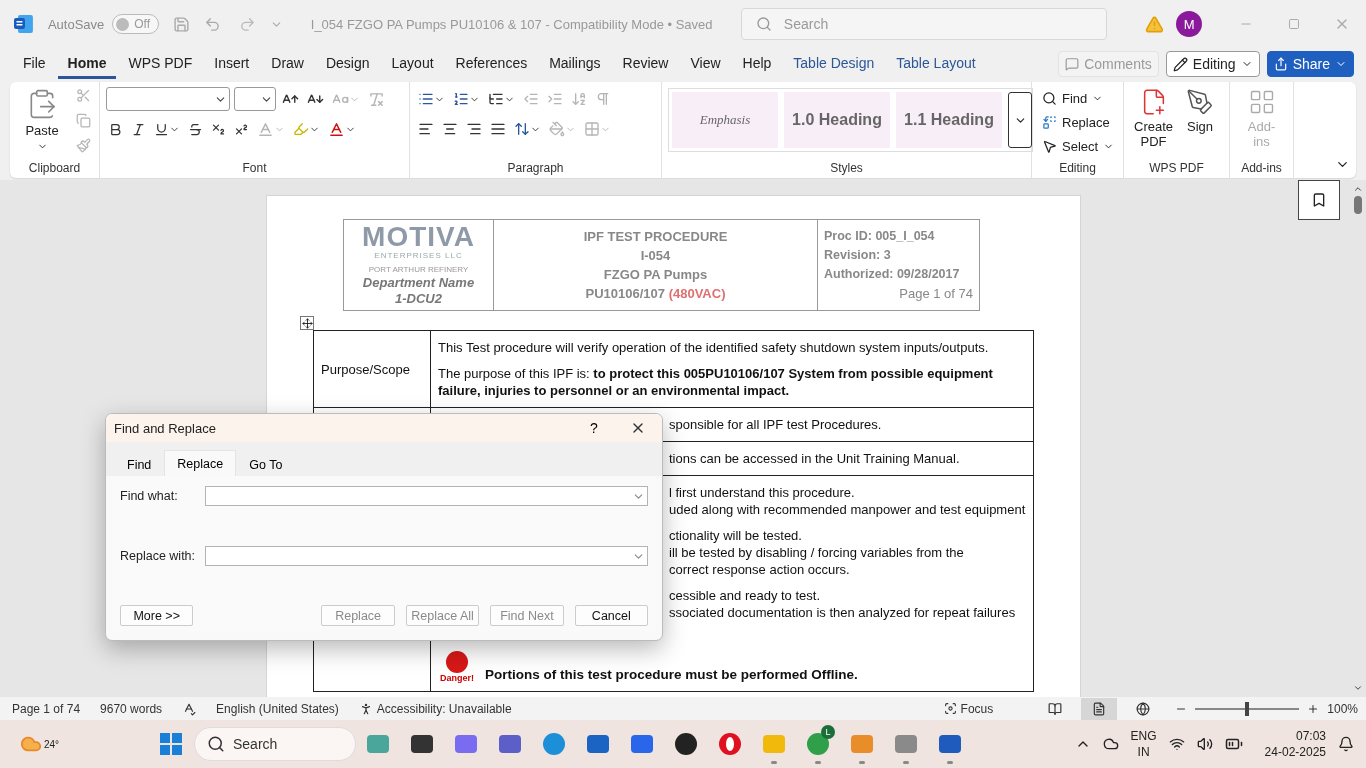  I want to click on more-button: More >>, so click(157, 615).